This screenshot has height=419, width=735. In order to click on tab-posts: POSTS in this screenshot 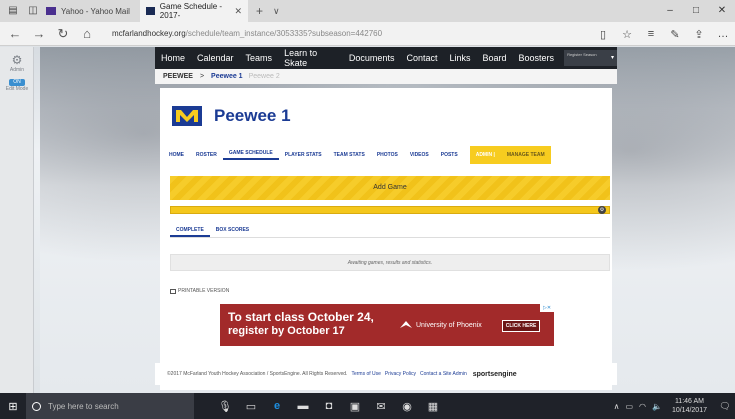, I will do `click(449, 155)`.